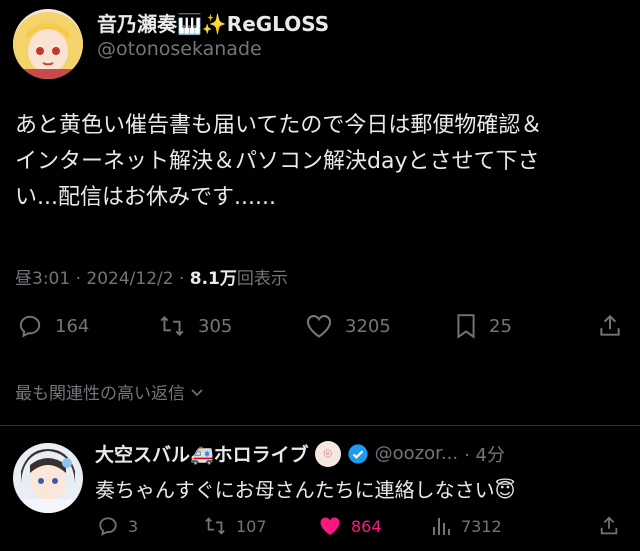 This screenshot has height=551, width=640. What do you see at coordinates (481, 526) in the screenshot?
I see `reply-view-count: 7312` at bounding box center [481, 526].